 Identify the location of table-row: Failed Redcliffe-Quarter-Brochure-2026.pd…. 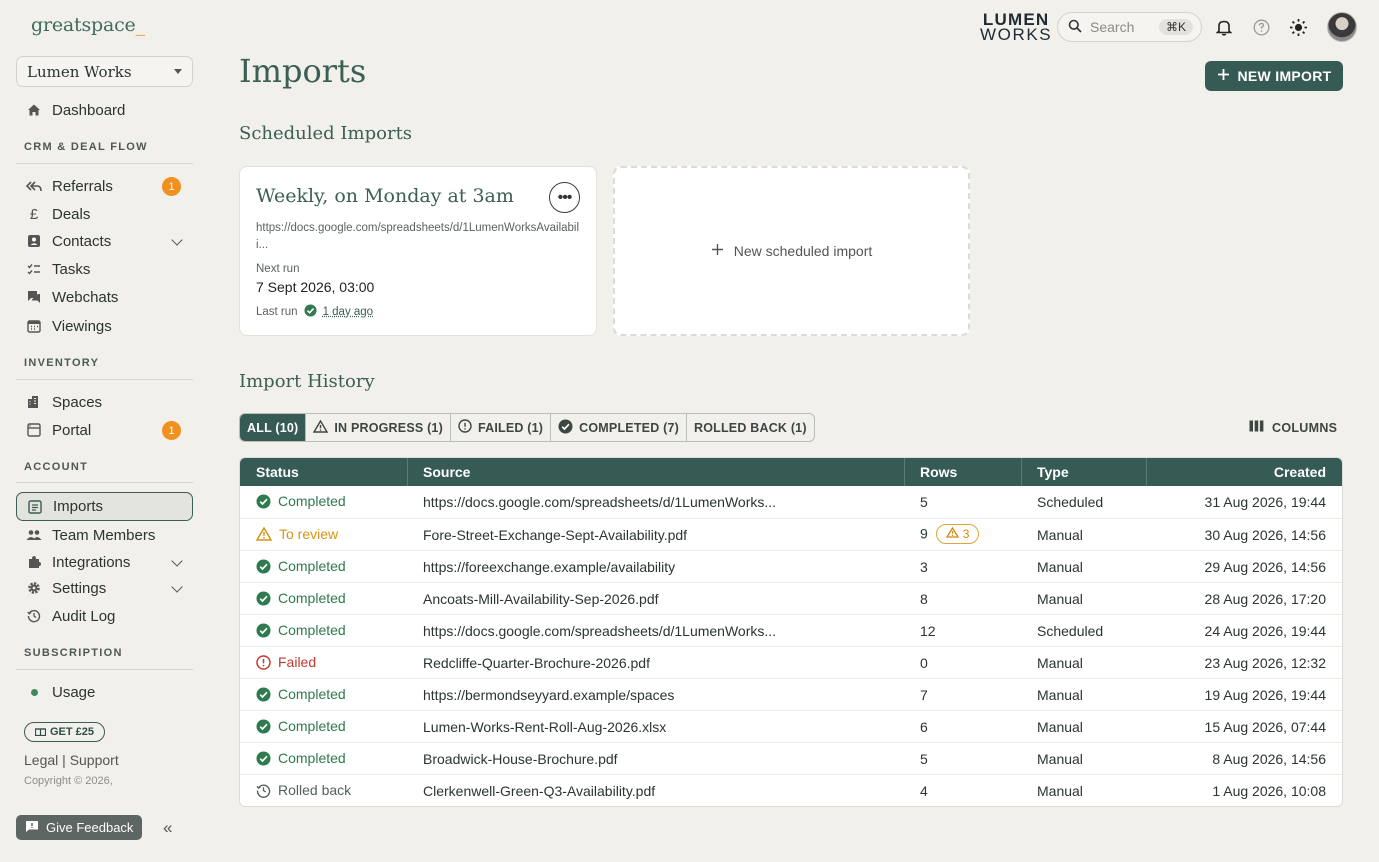
(791, 662).